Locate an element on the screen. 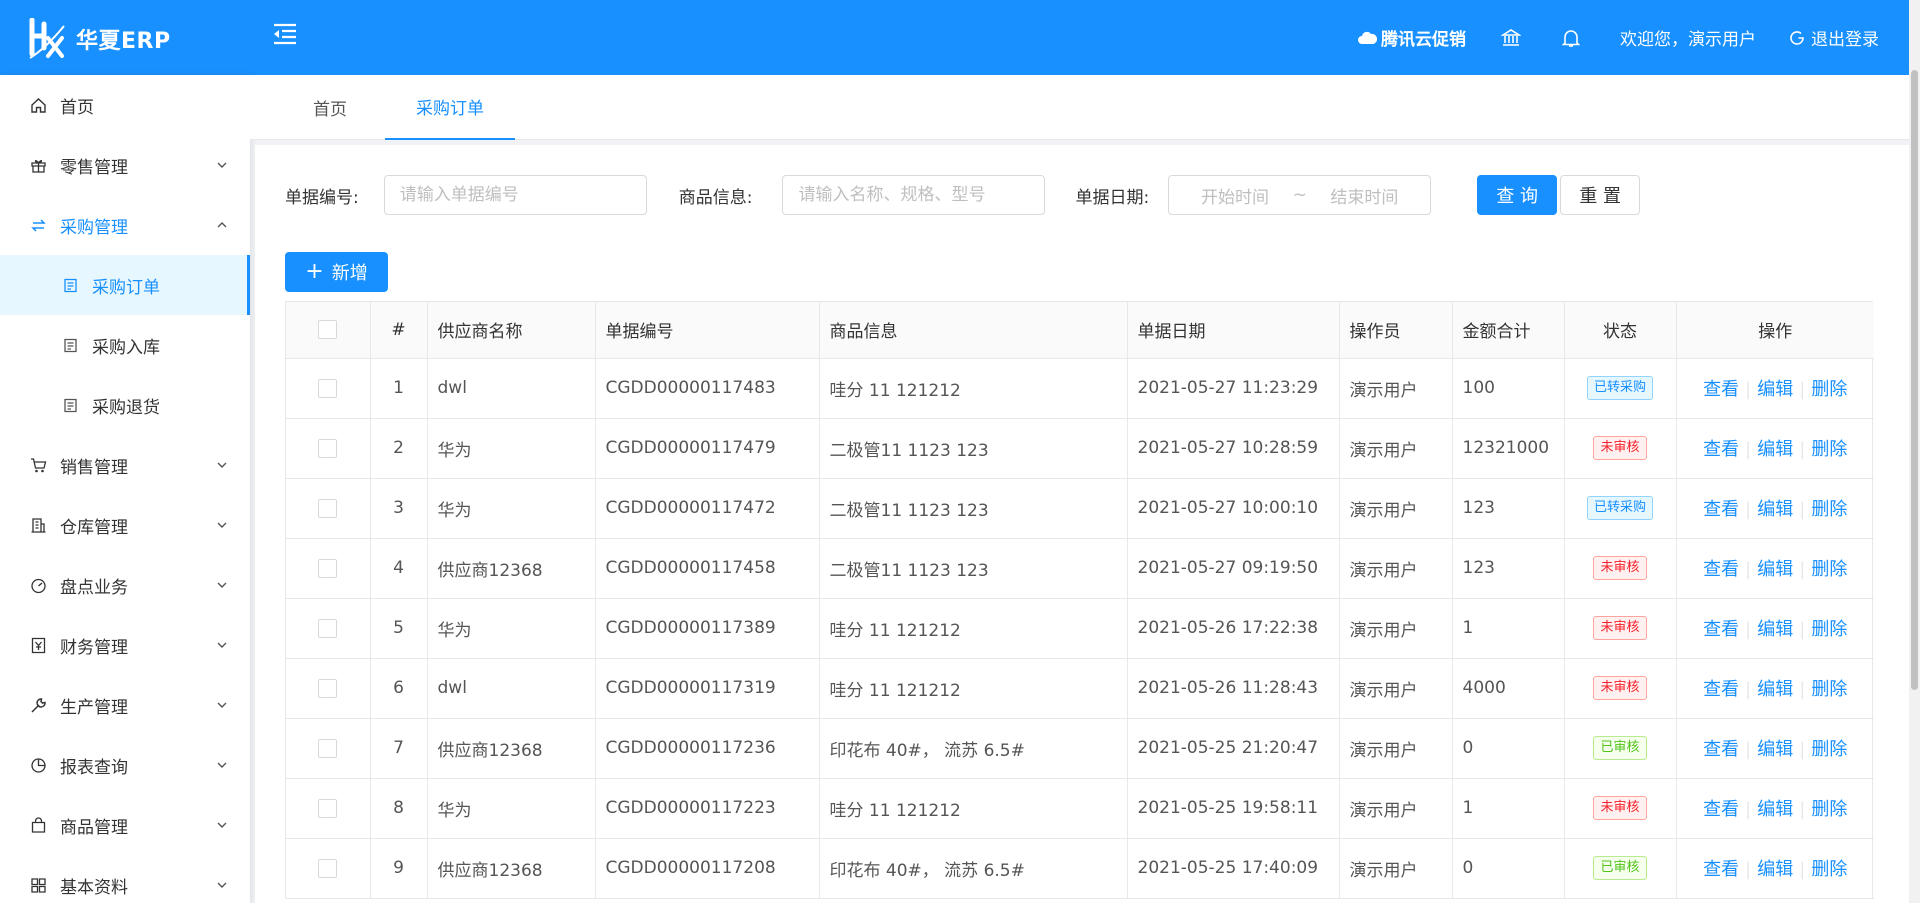  welcome-user: 欢迎您，演示用户 is located at coordinates (1688, 37).